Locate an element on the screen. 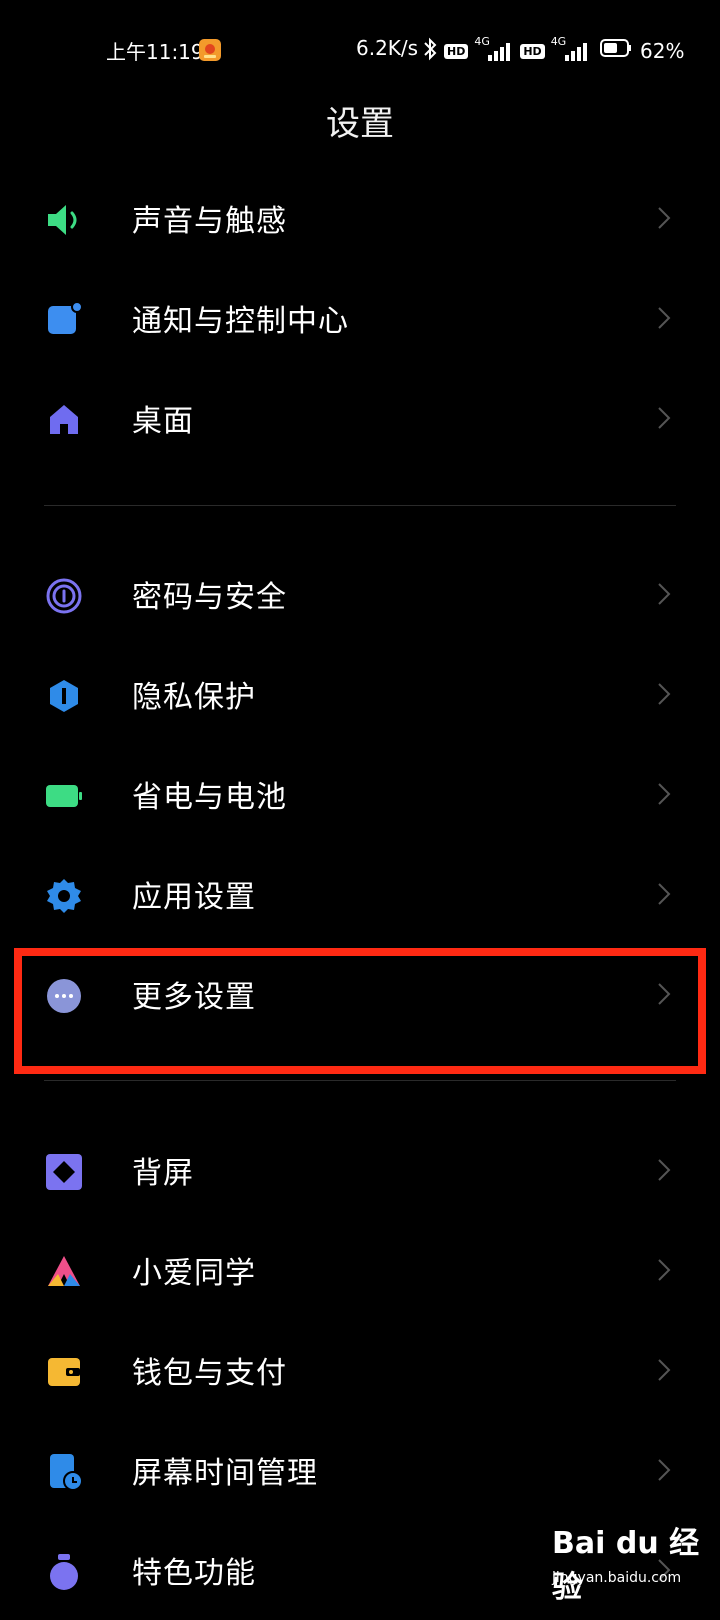  settings-item-label: 特色功能 is located at coordinates (194, 1573).